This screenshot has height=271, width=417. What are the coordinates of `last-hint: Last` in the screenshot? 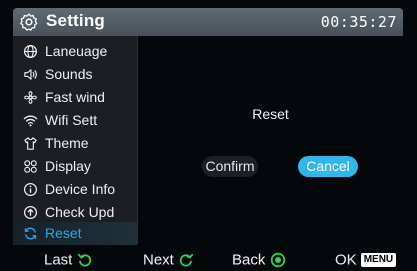 It's located at (68, 260).